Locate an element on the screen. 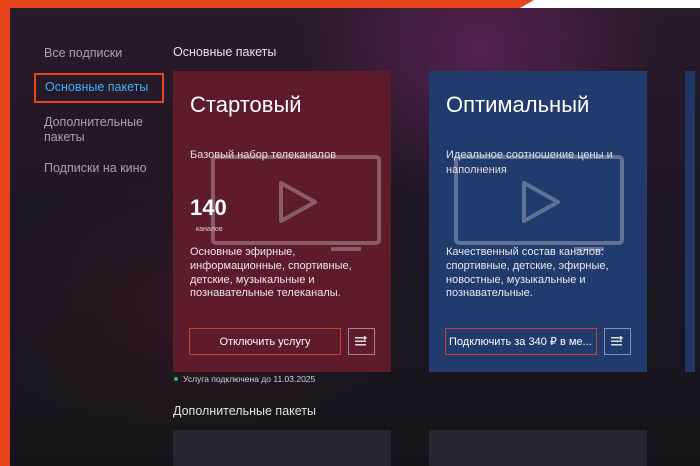 The image size is (700, 466). tv-play-icon is located at coordinates (296, 203).